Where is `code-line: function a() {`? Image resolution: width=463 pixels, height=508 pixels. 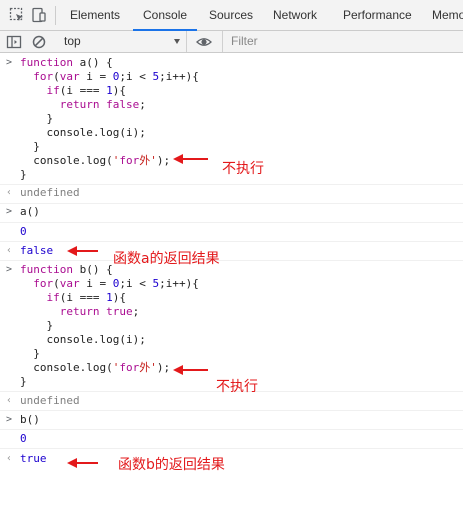
code-line: function a() { is located at coordinates (66, 62).